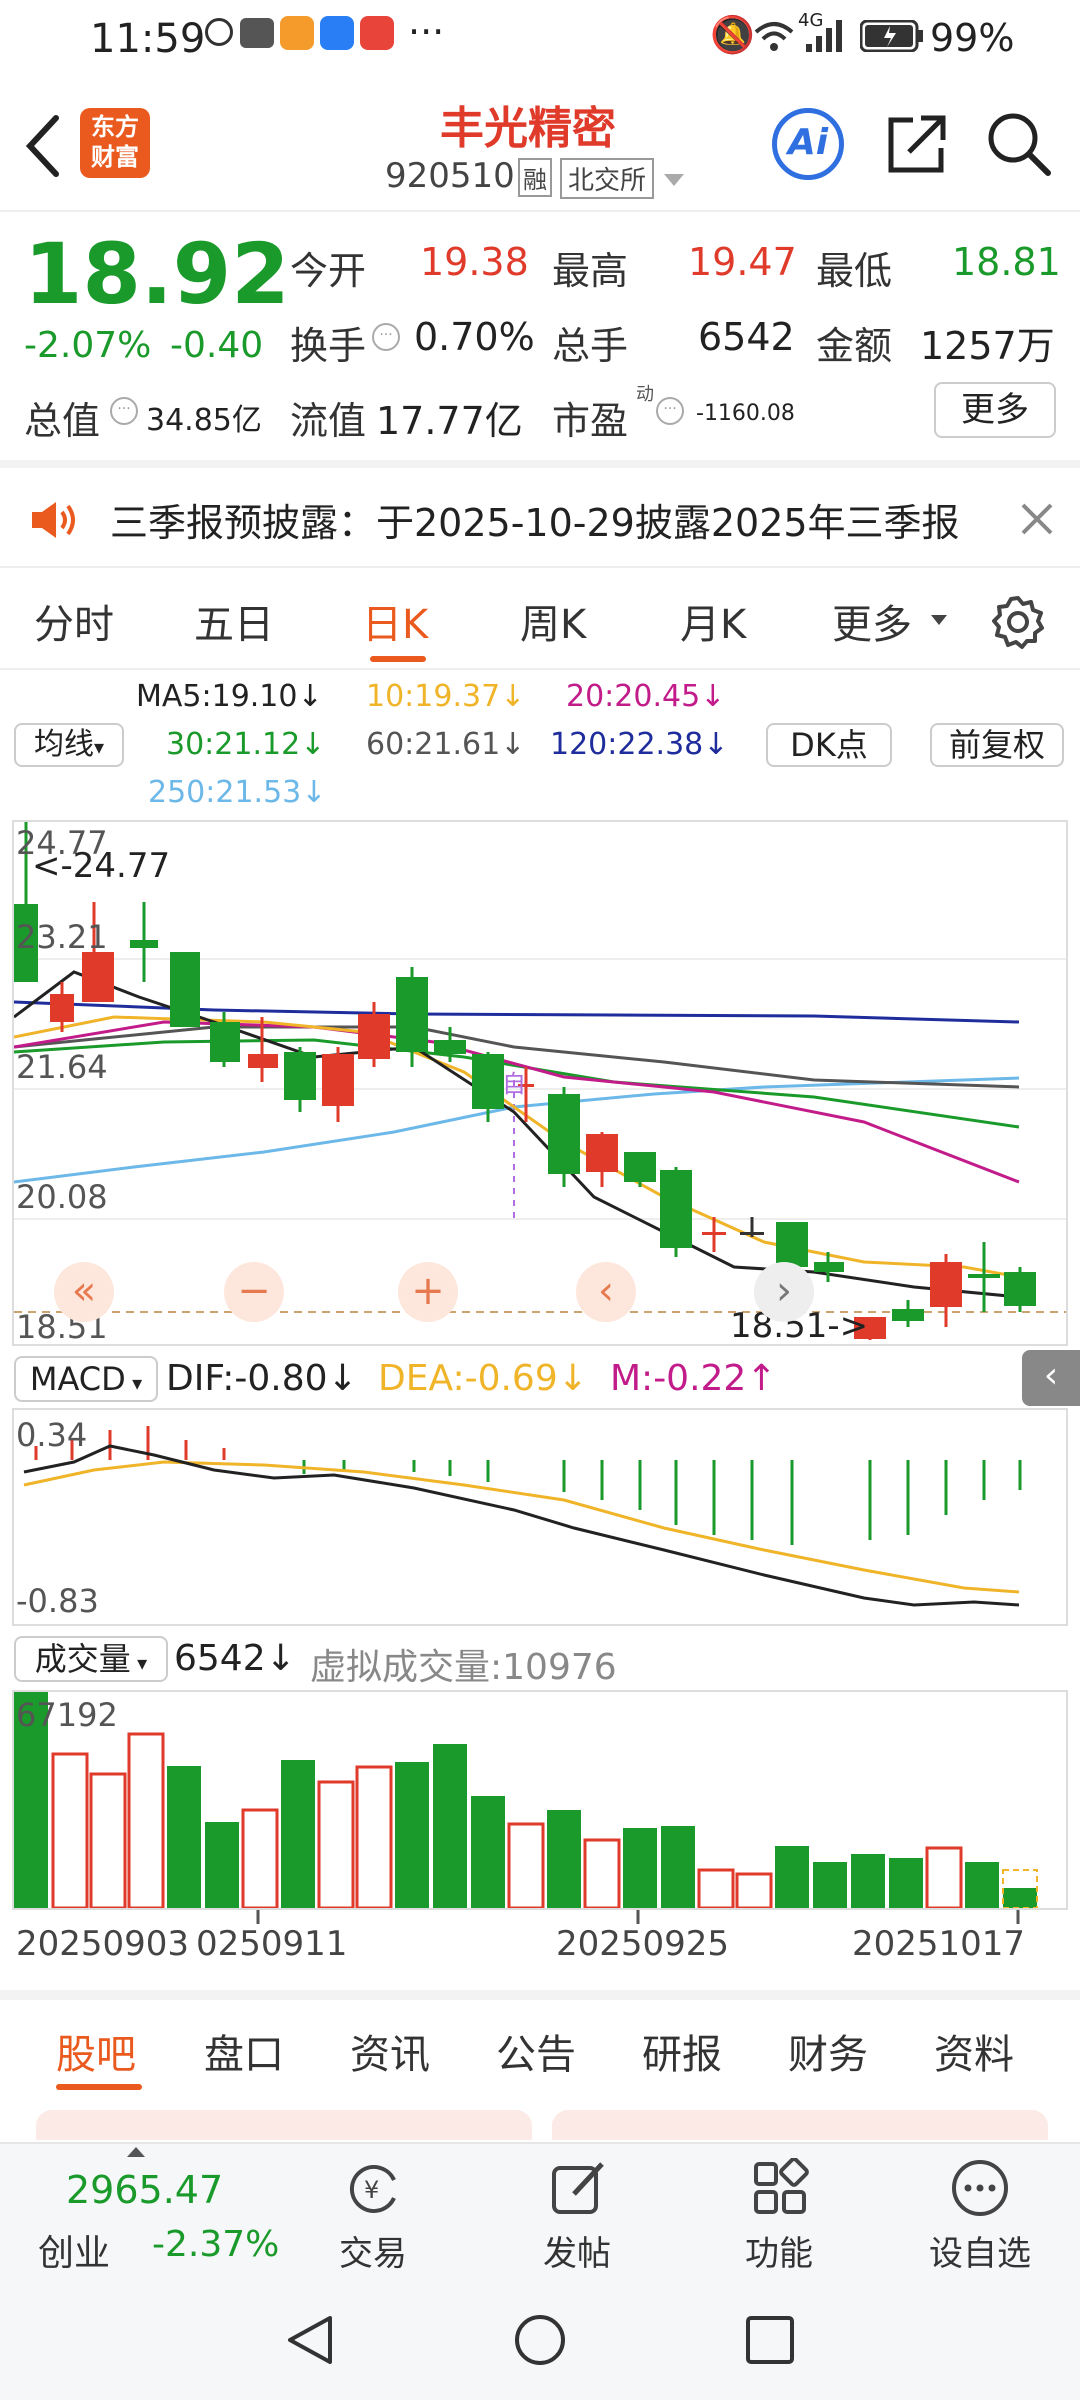 The image size is (1080, 2400). What do you see at coordinates (824, 36) in the screenshot?
I see `signal-icon` at bounding box center [824, 36].